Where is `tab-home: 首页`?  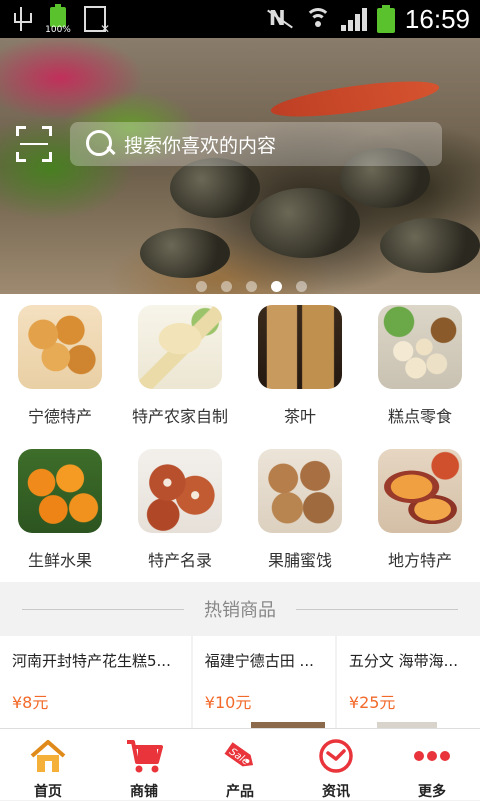 tab-home: 首页 is located at coordinates (48, 764).